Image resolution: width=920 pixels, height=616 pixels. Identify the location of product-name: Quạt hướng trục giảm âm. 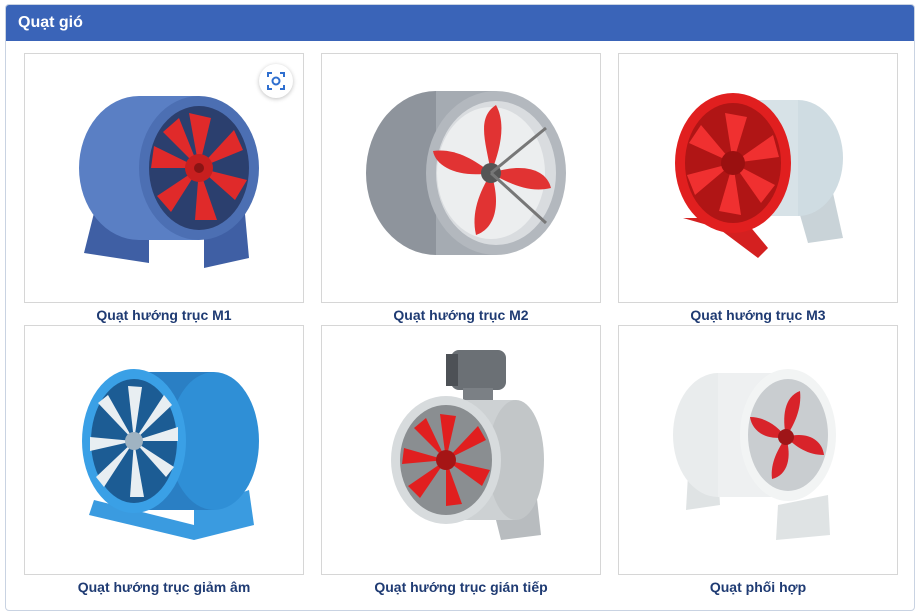
(164, 587).